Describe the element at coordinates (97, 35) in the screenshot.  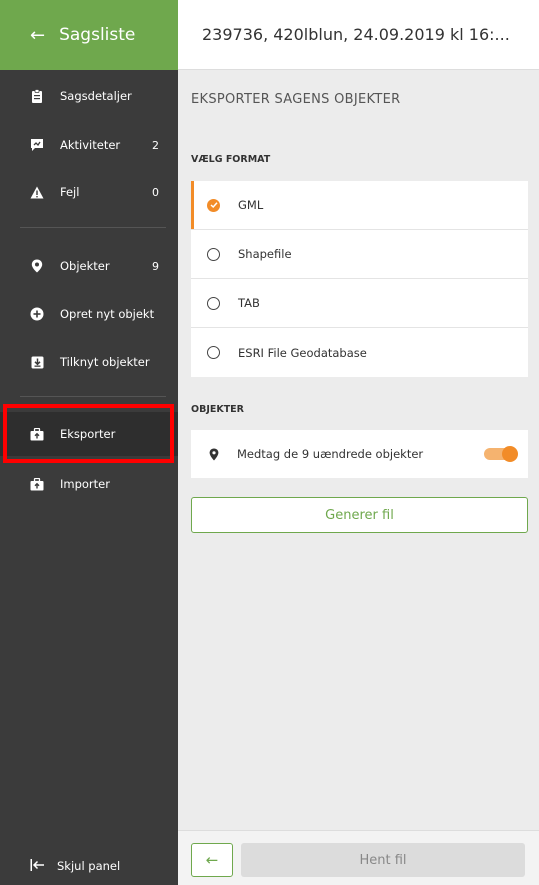
I see `back-label: Sagsliste` at that location.